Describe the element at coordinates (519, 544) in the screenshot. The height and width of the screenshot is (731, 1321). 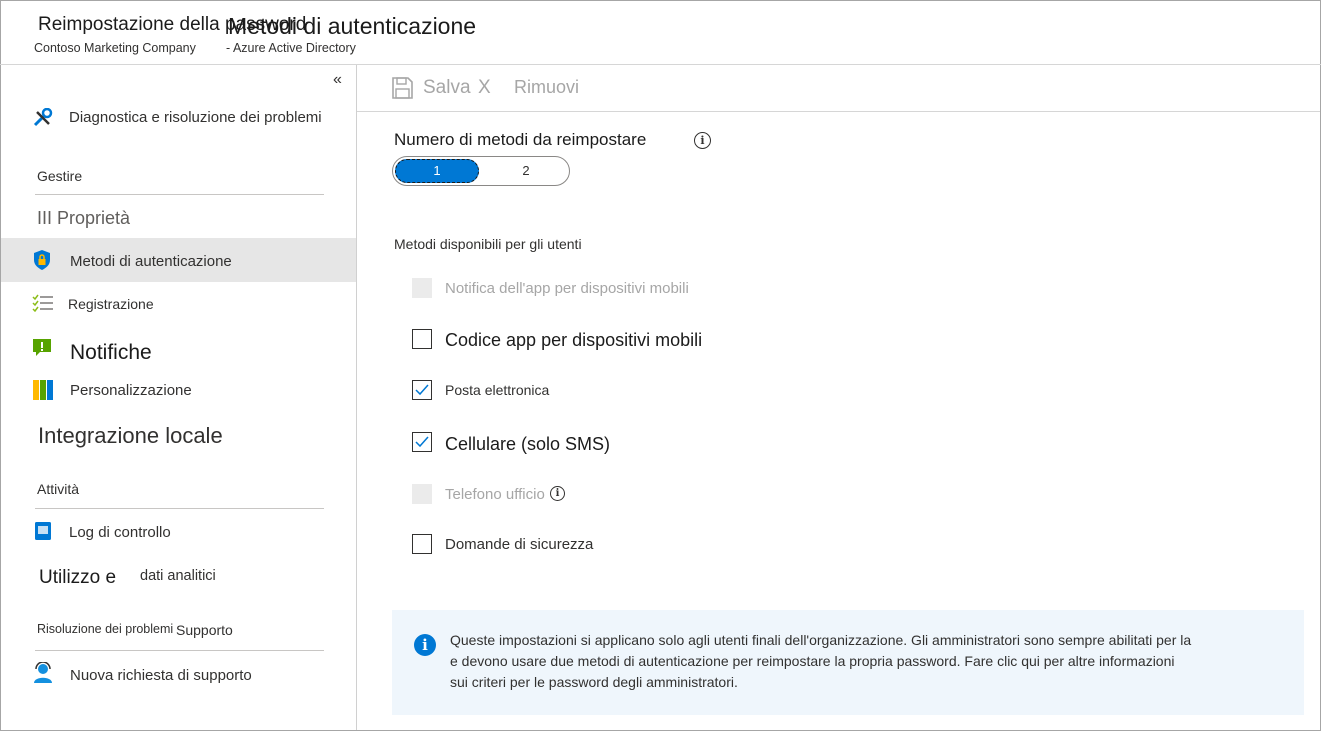
I see `checkbox-label: Domande di sicurezza` at that location.